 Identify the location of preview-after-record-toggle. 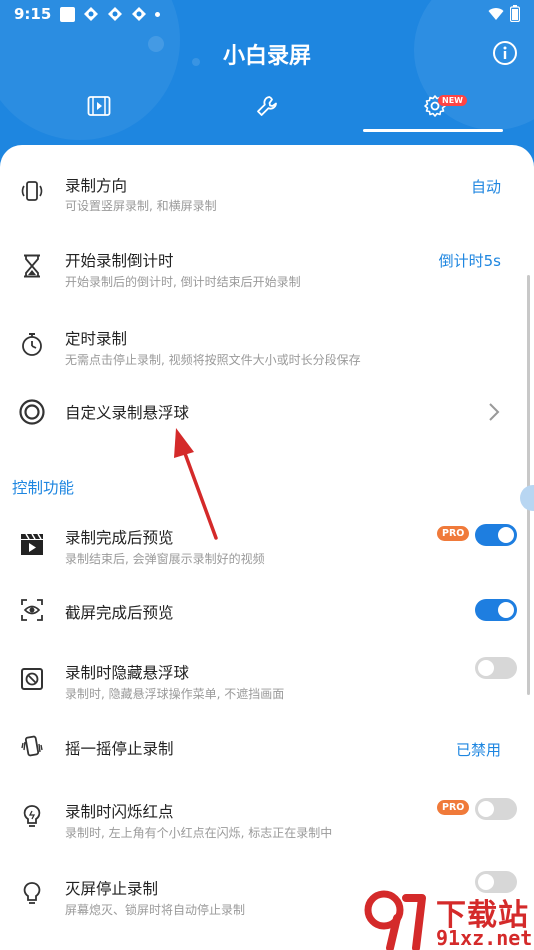
(496, 535).